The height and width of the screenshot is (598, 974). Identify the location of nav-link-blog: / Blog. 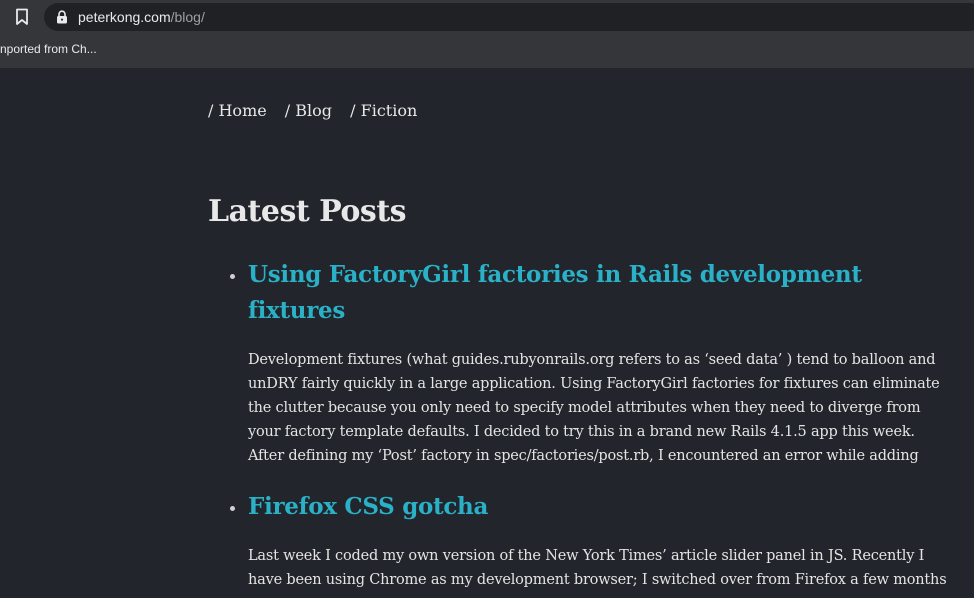
(308, 110).